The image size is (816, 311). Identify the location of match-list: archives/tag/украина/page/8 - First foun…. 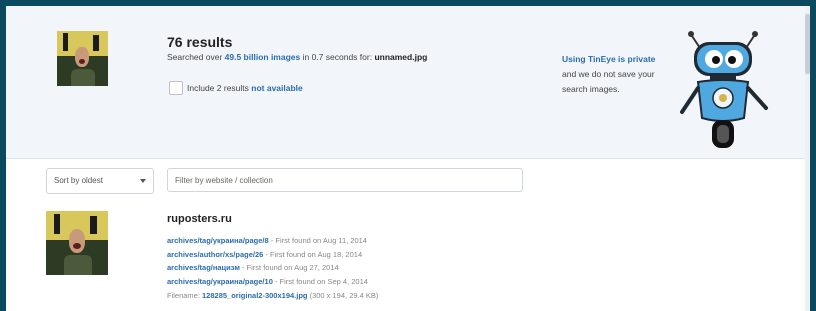
(267, 261).